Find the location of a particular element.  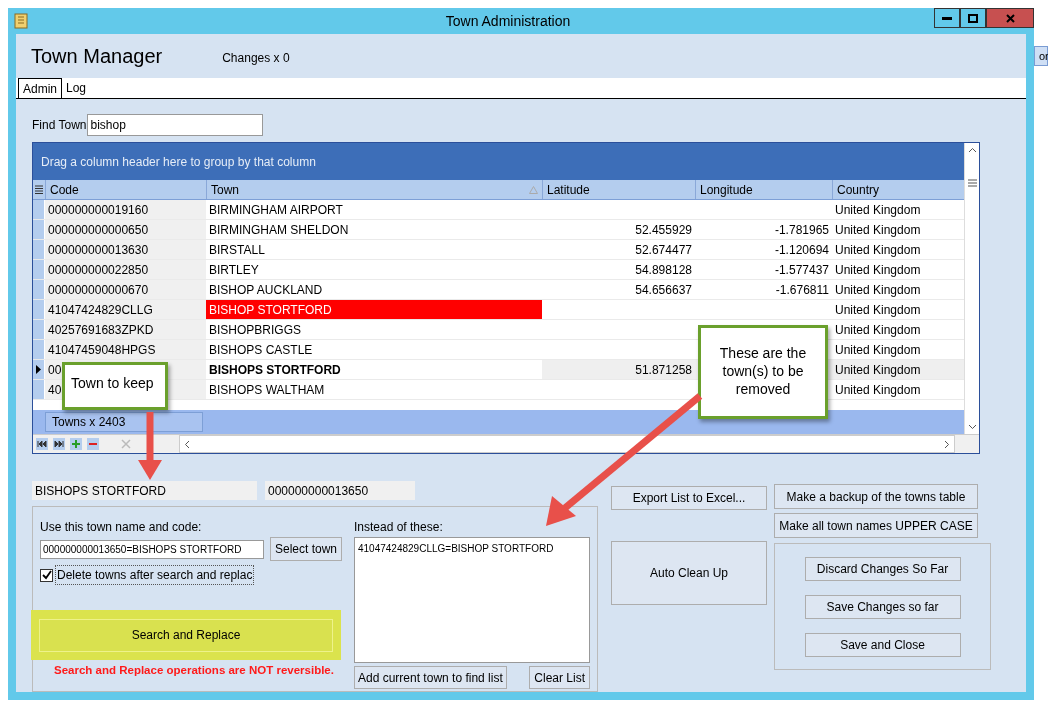

vertical-scrollbar is located at coordinates (971, 288).